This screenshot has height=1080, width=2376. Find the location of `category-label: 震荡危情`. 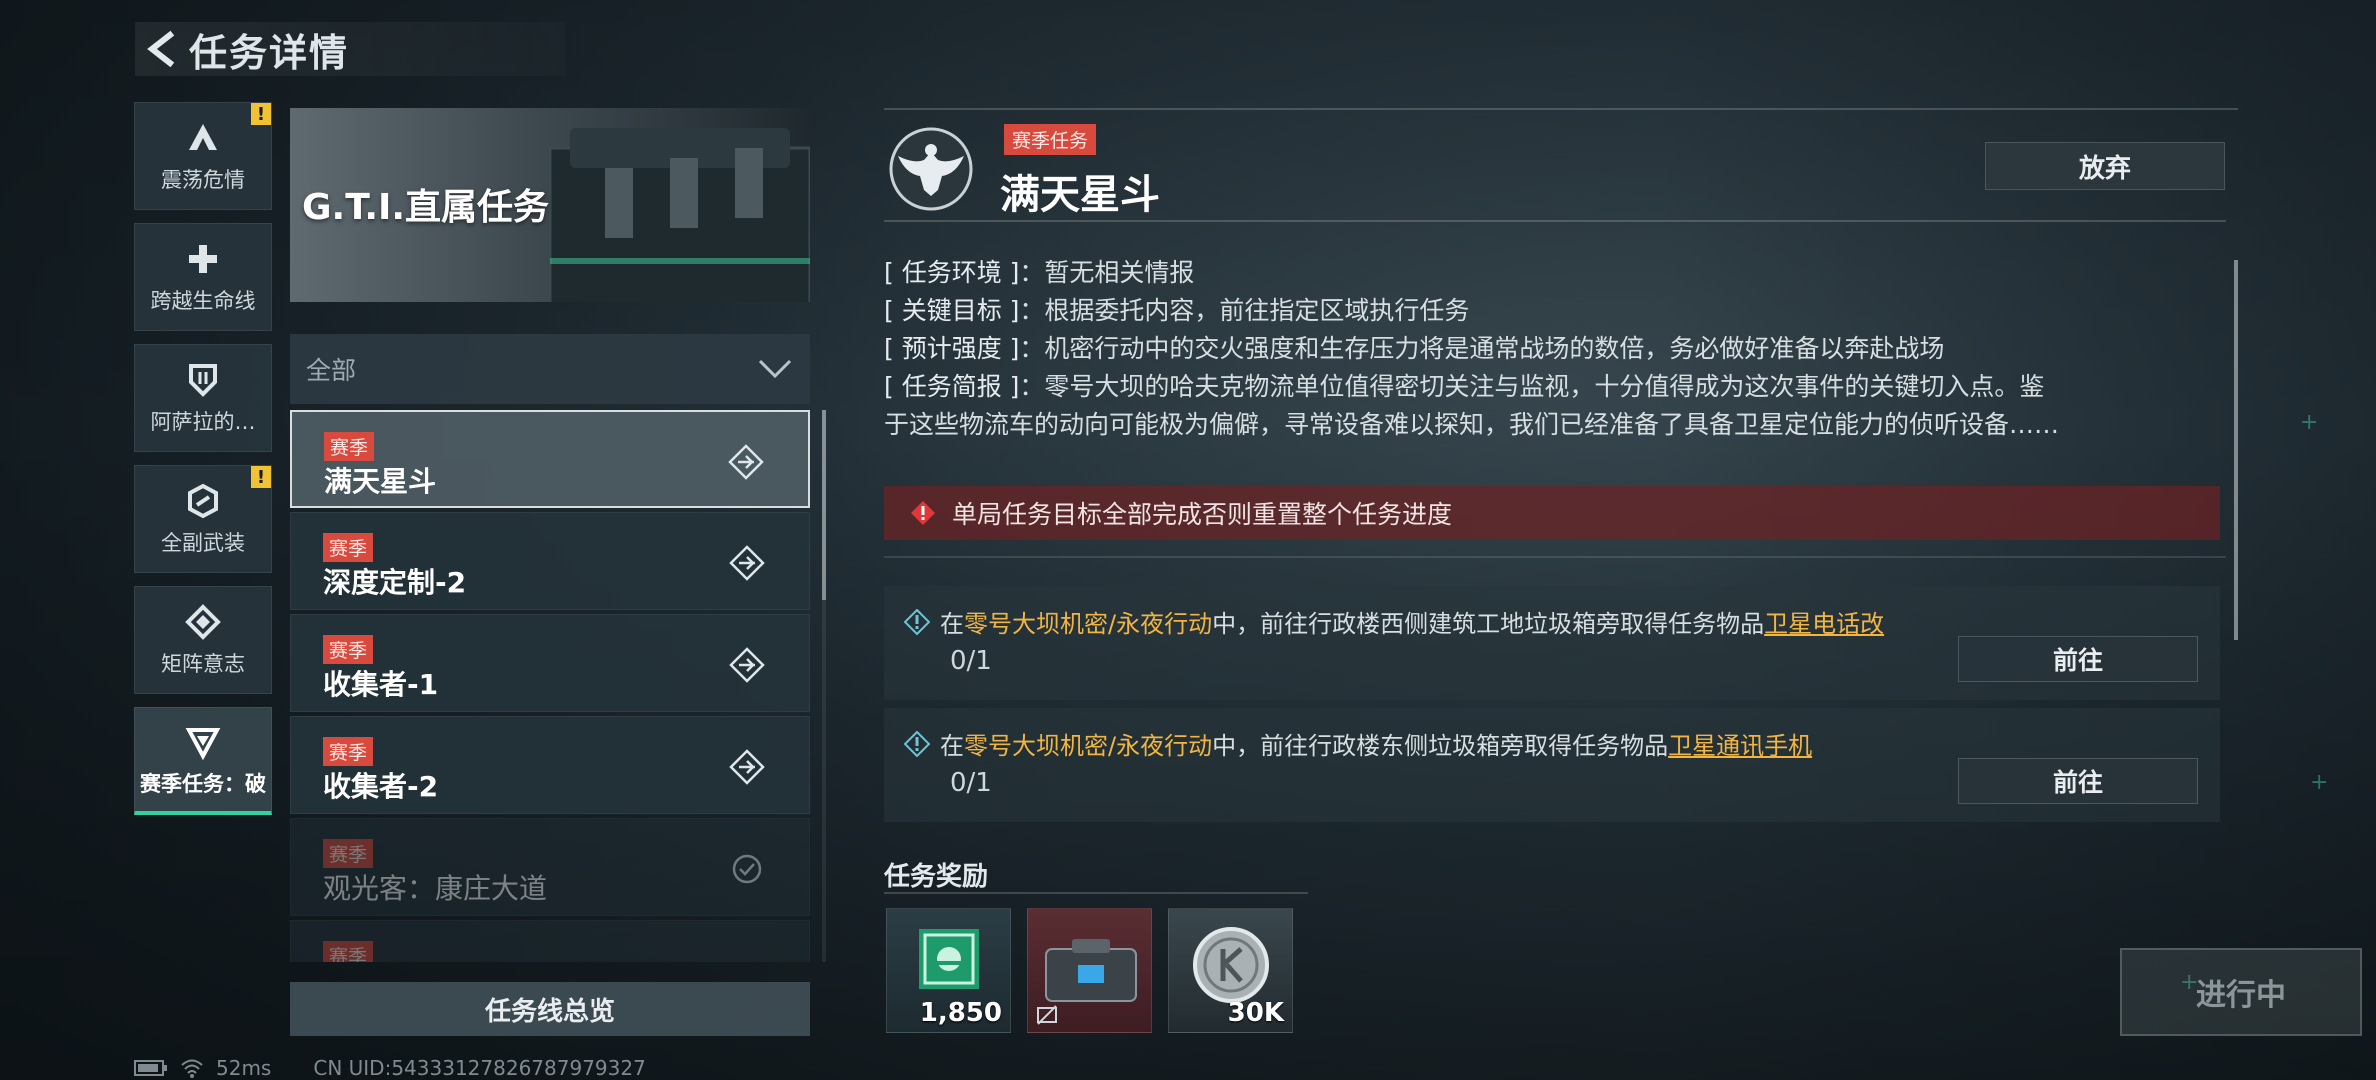

category-label: 震荡危情 is located at coordinates (203, 180).